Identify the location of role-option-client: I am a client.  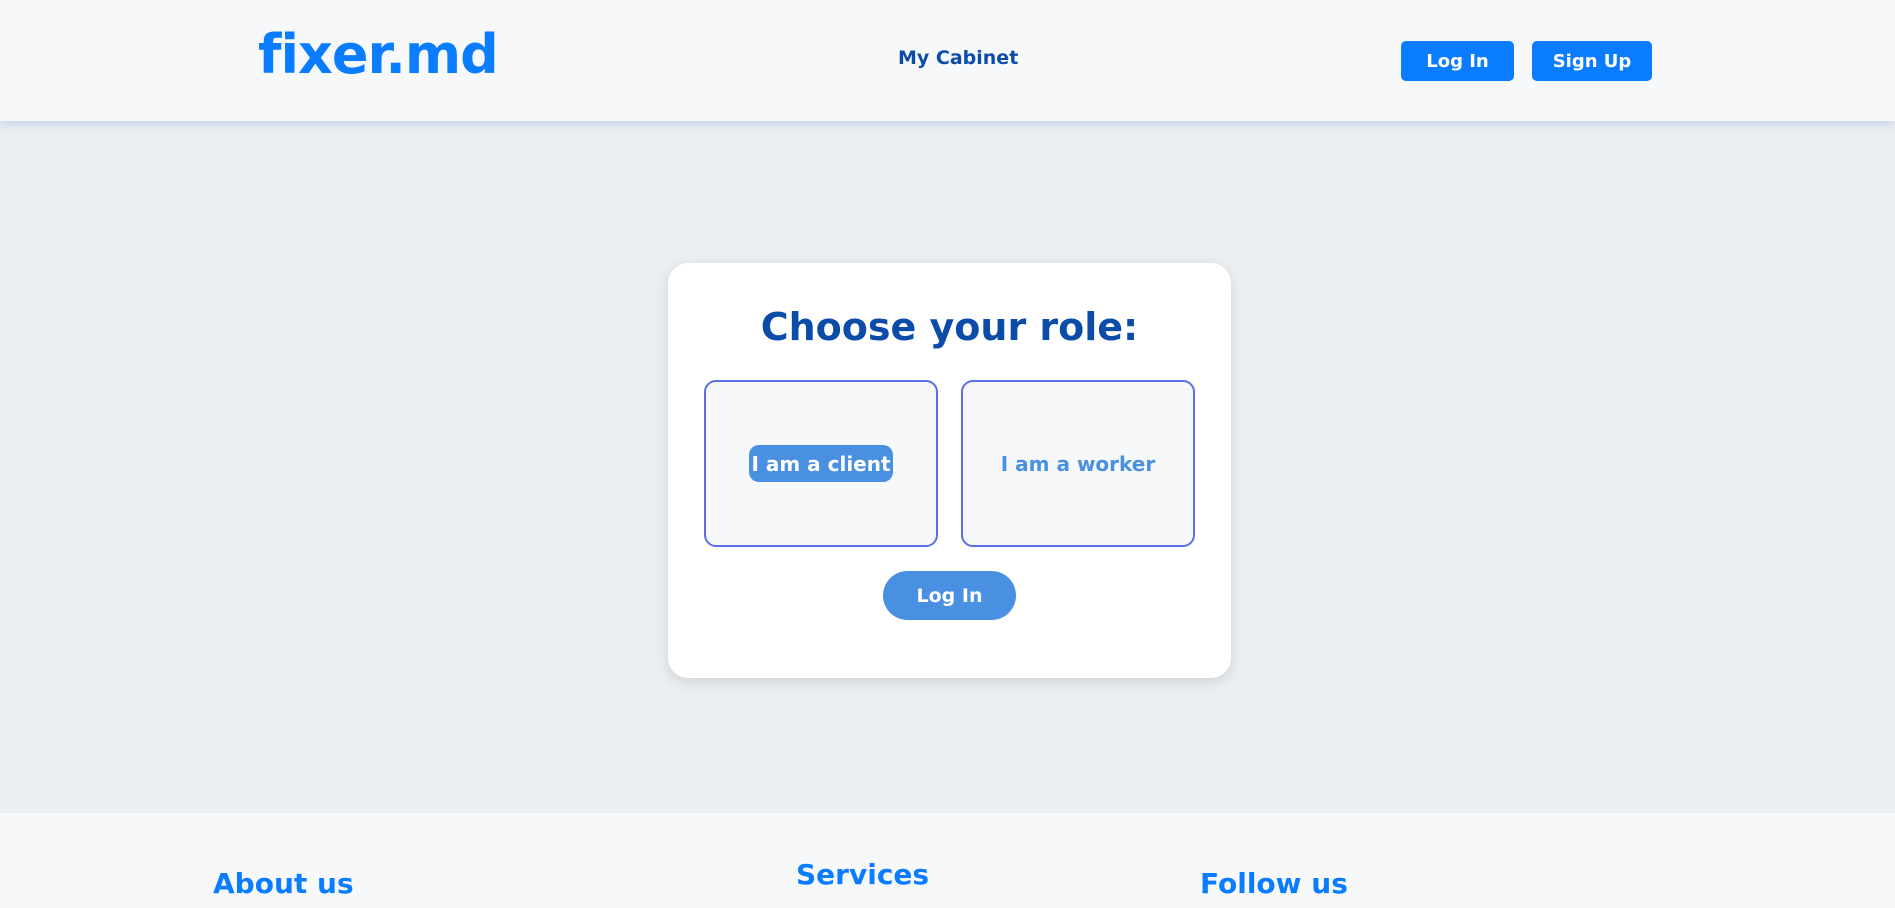
(821, 463).